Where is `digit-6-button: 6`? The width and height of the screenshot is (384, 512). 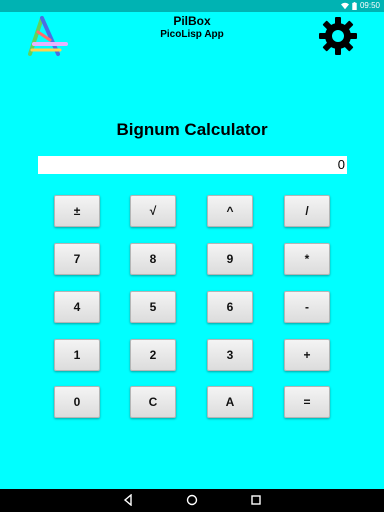 digit-6-button: 6 is located at coordinates (230, 307).